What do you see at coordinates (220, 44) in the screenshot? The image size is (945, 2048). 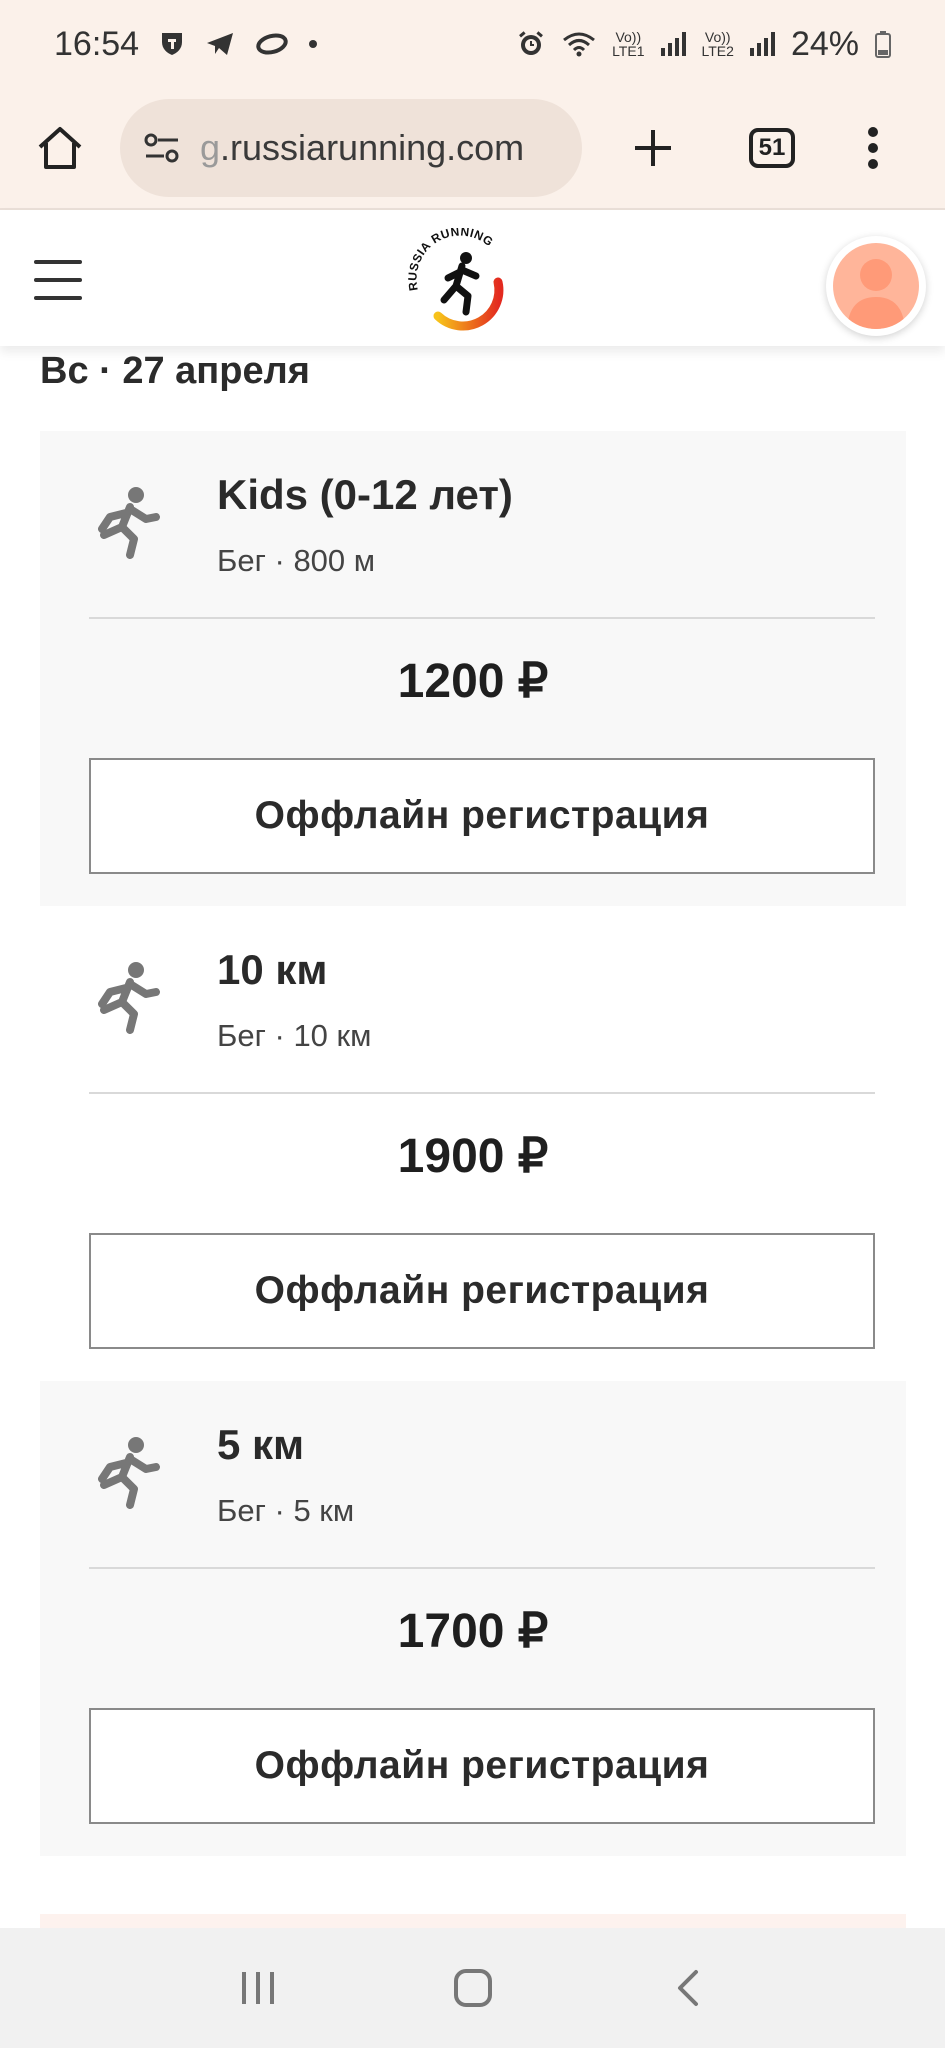 I see `telegram-icon` at bounding box center [220, 44].